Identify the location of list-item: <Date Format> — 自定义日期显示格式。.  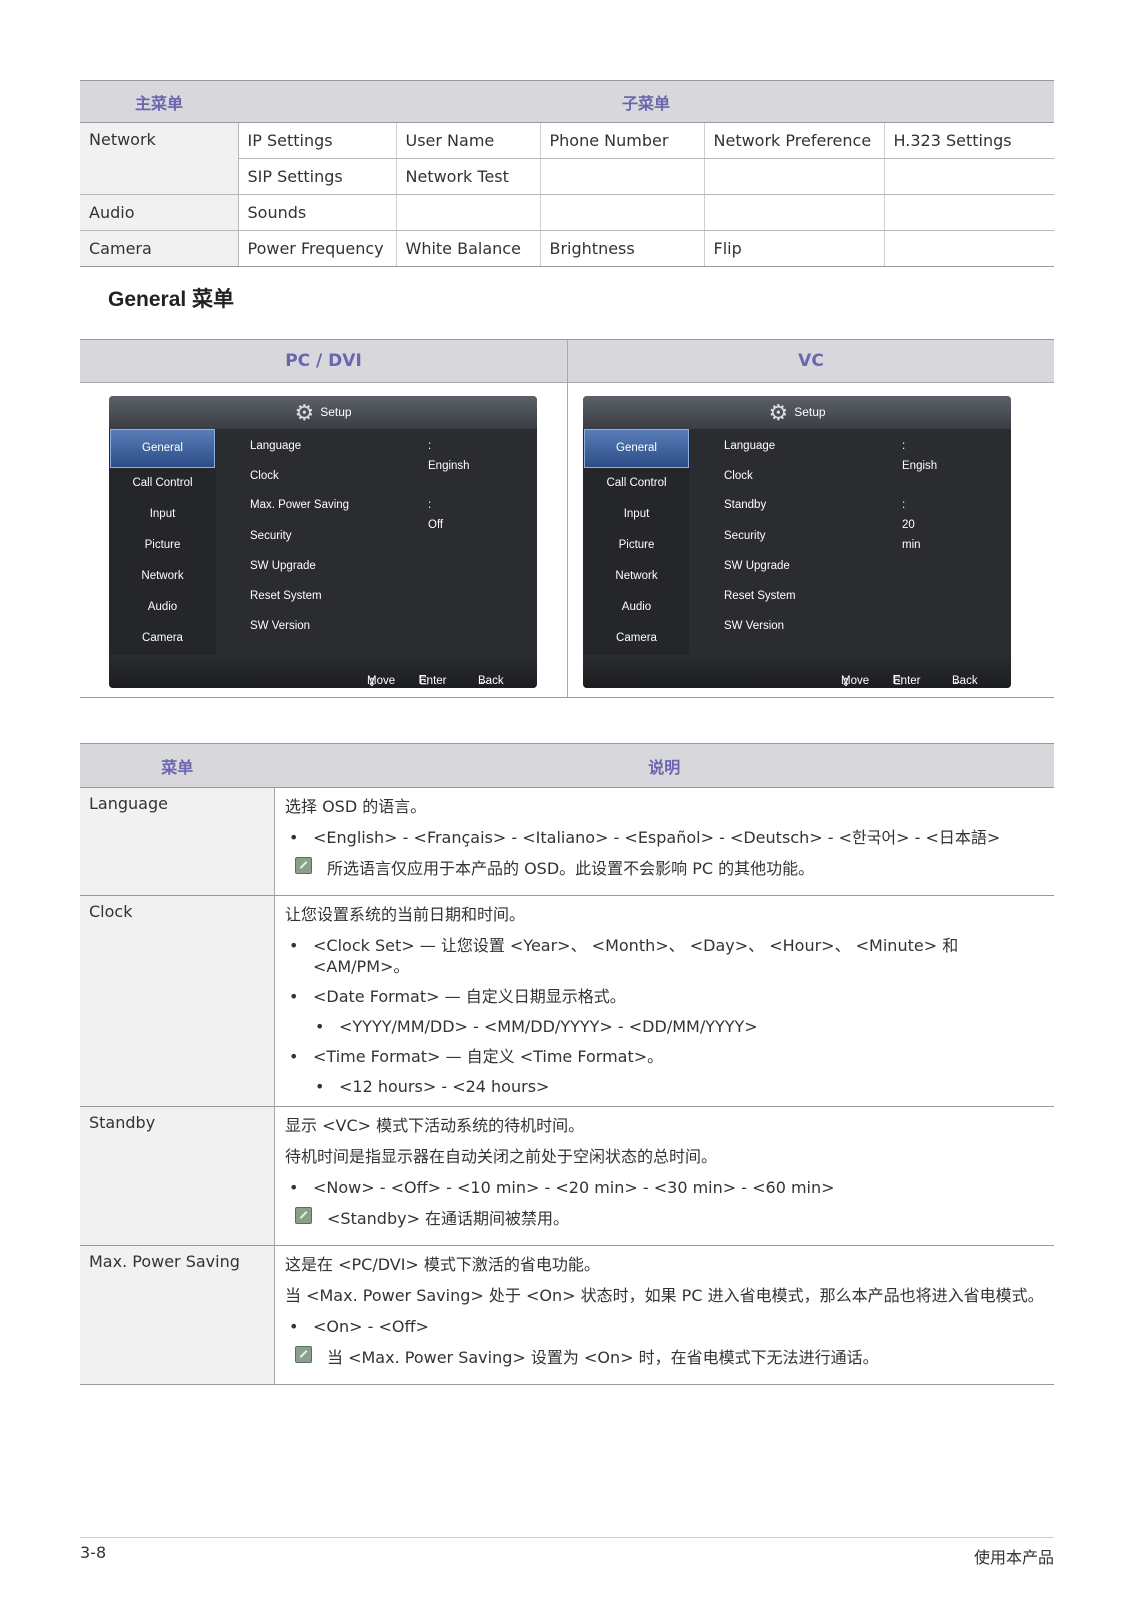
(664, 996).